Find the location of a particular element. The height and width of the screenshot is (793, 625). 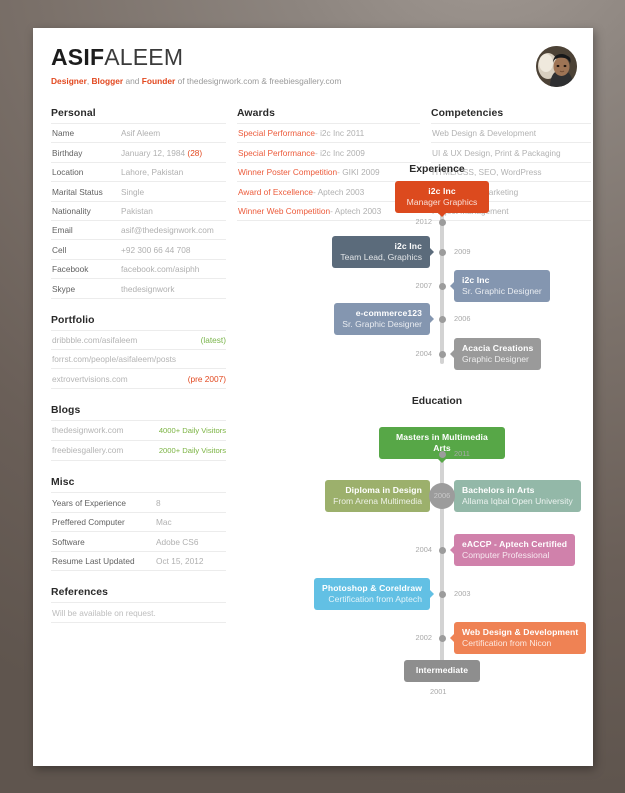

row-value: facebook.com/asiphh is located at coordinates (160, 269).